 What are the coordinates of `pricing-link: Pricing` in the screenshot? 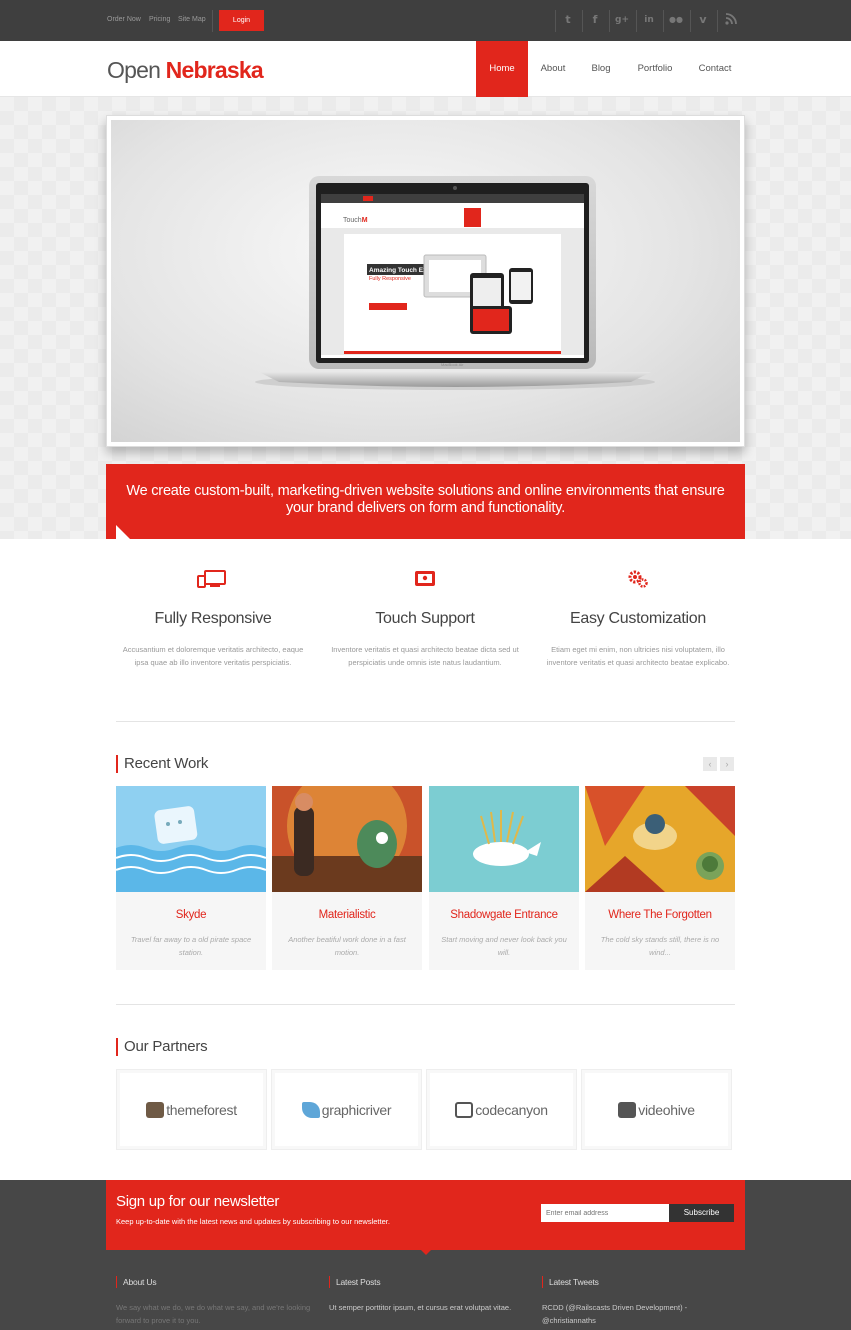 It's located at (159, 19).